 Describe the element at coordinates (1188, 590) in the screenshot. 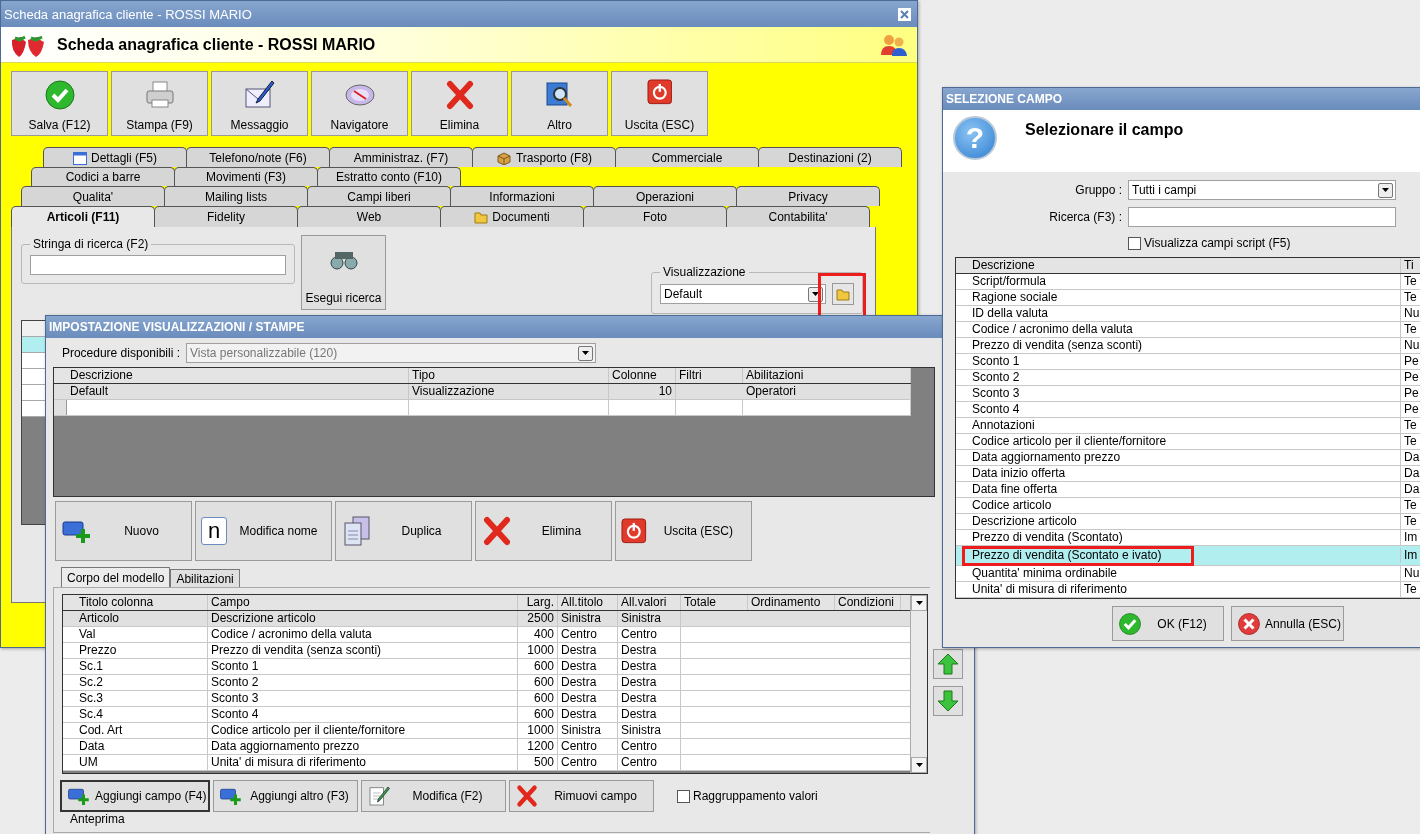

I see `table-row: Unita' di misura di riferimento Te` at that location.